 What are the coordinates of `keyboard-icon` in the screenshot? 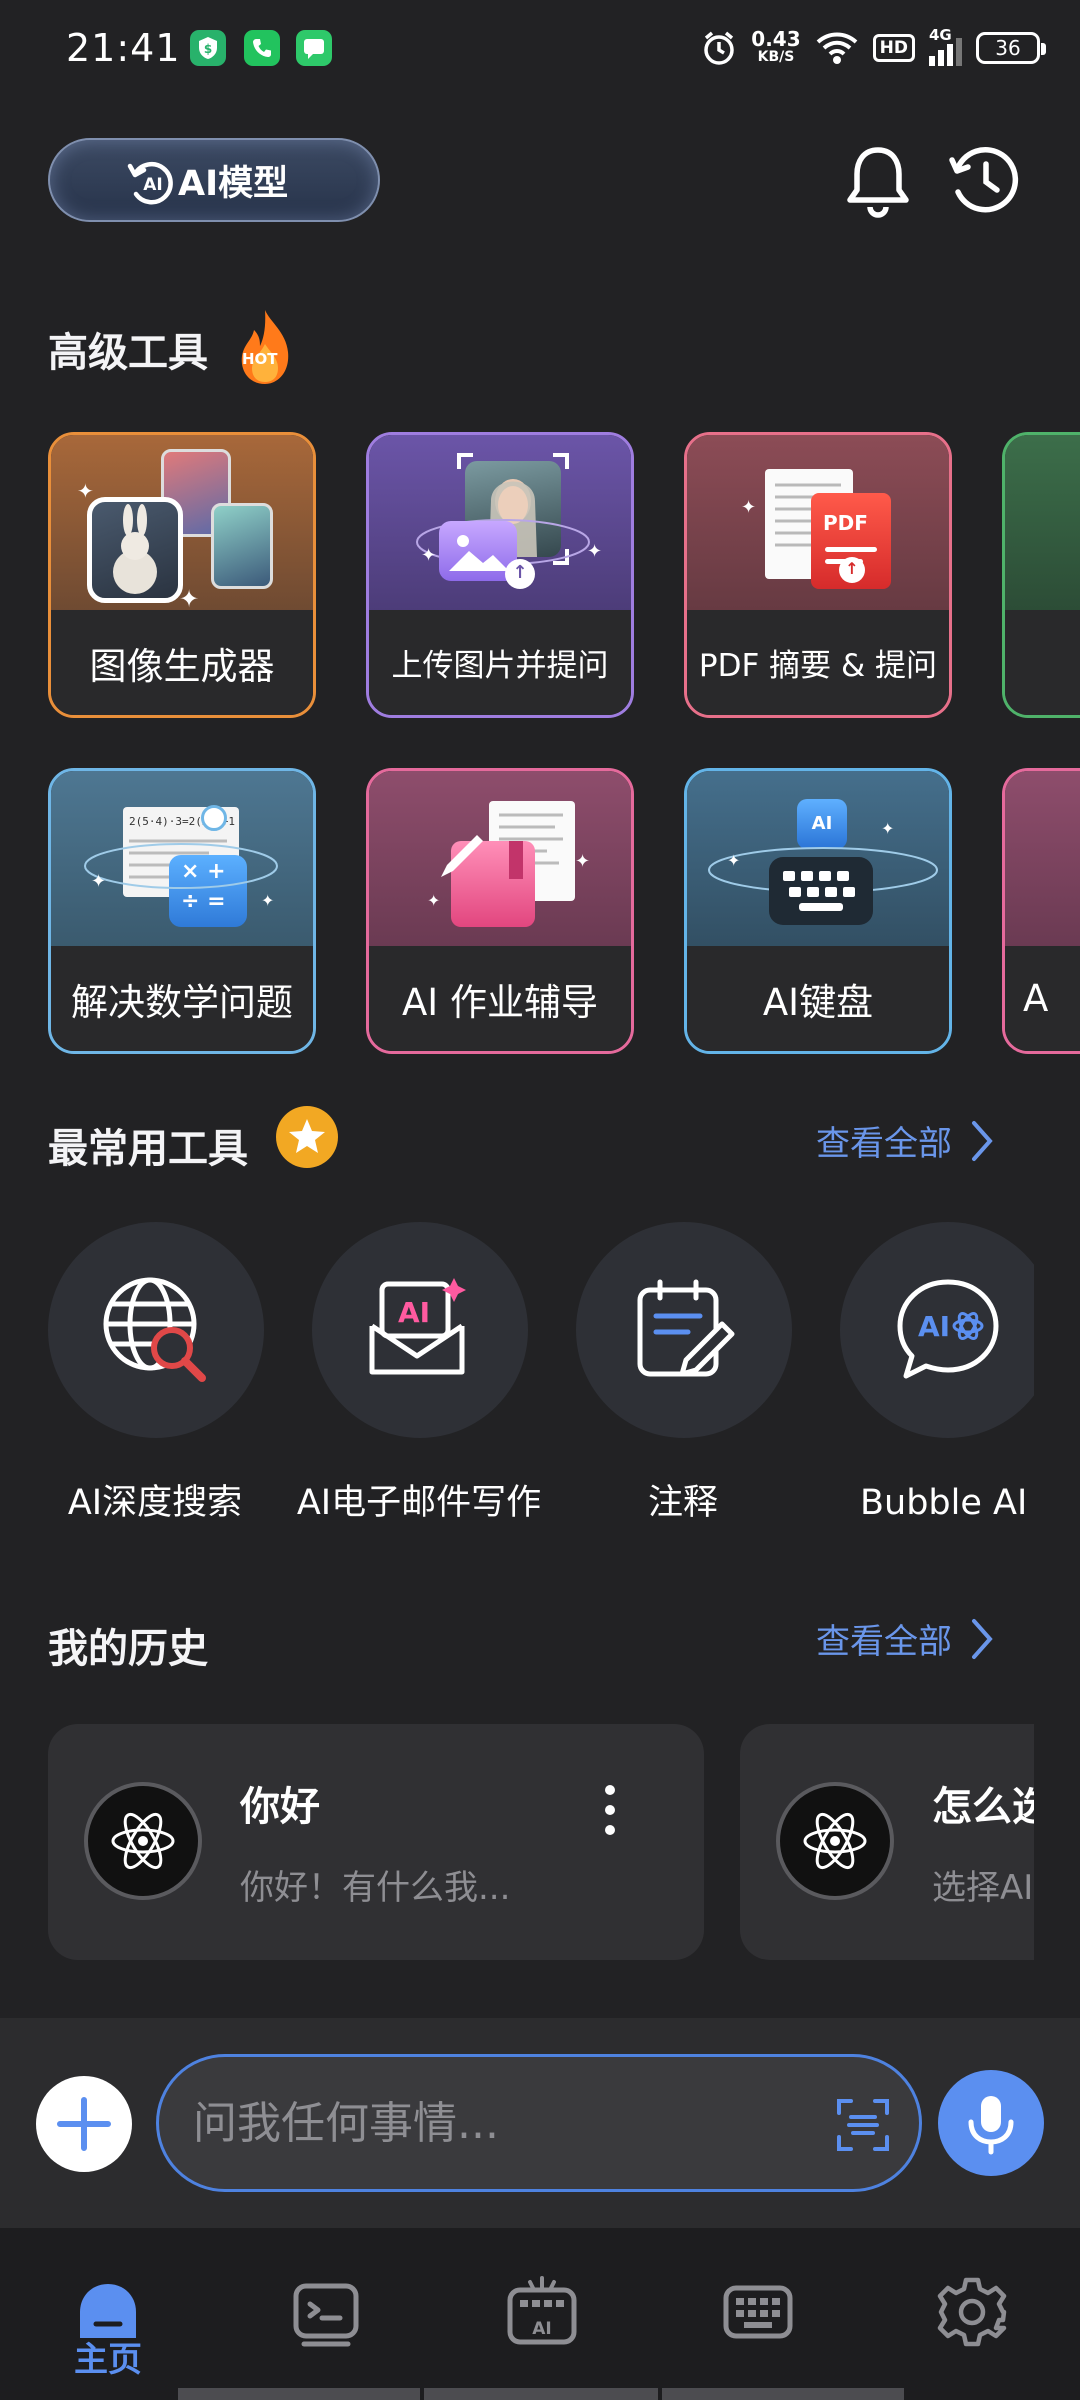 It's located at (758, 2312).